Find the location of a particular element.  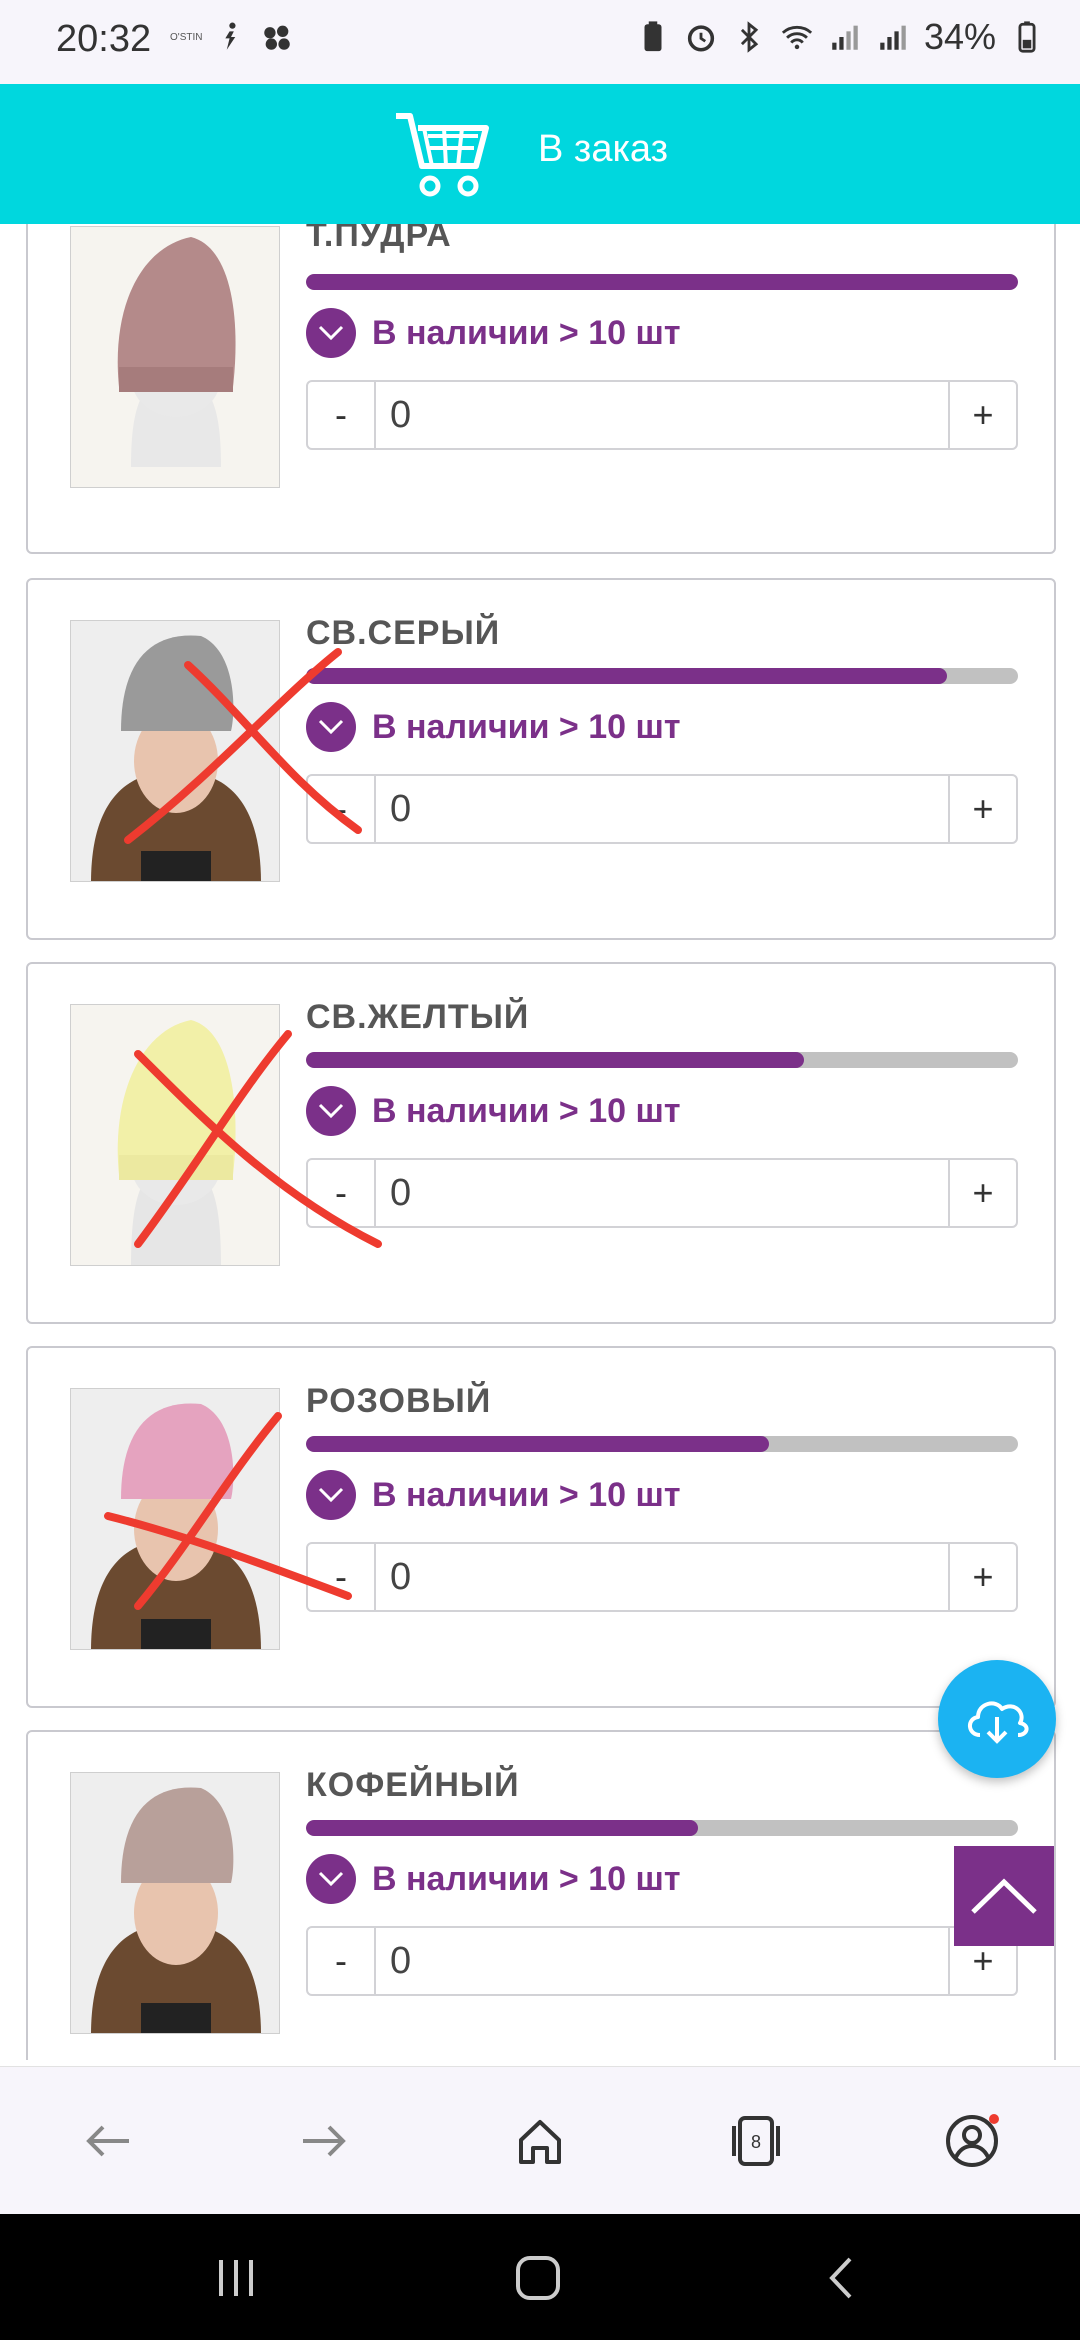

arrow-right-icon is located at coordinates (324, 2141).